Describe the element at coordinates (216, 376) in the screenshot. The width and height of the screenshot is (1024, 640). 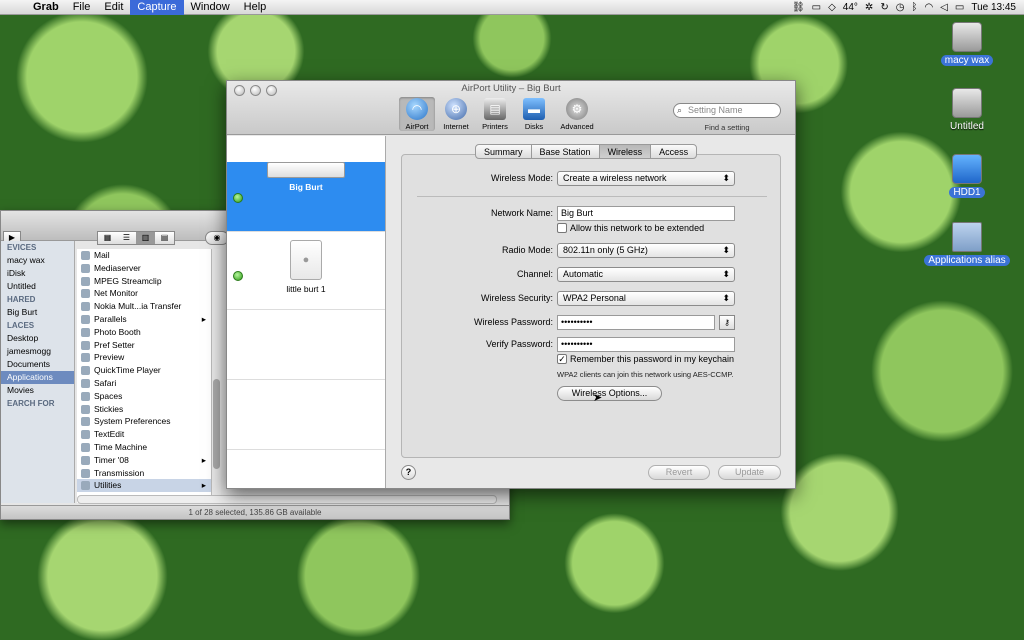
I see `column-scrollbar` at that location.